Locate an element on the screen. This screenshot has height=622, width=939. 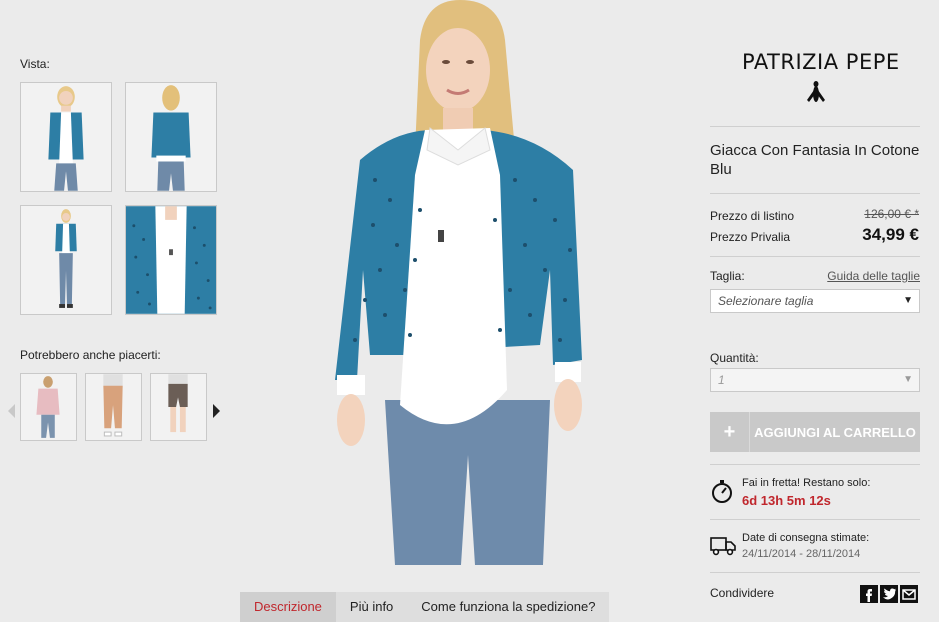
recommendation-item-brown is located at coordinates (178, 407).